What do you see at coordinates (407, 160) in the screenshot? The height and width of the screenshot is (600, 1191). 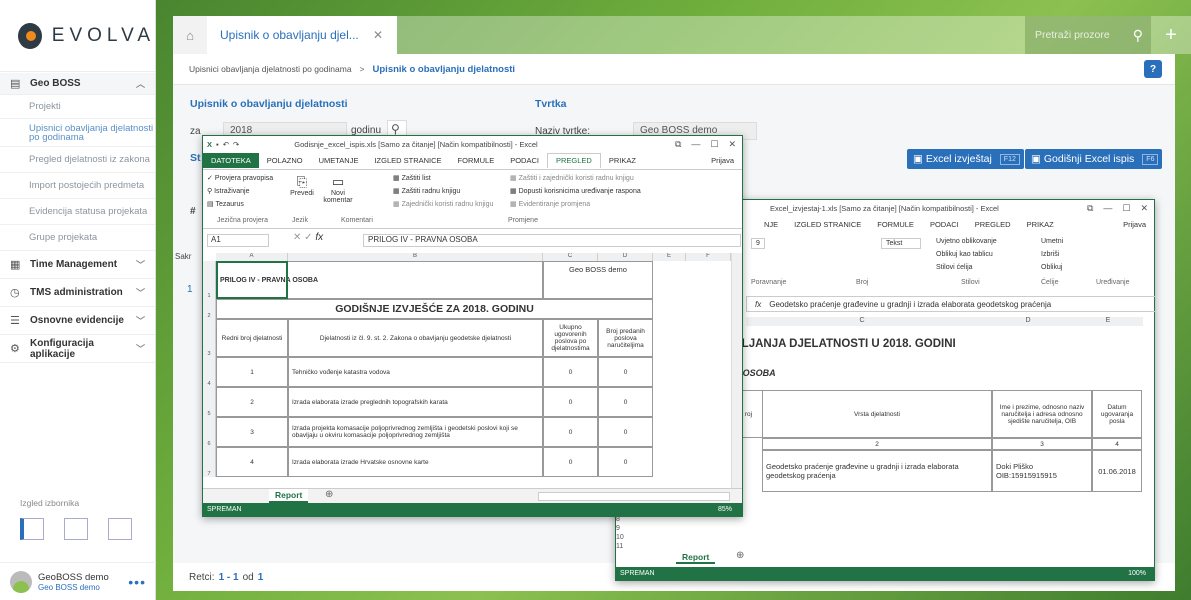 I see `xl1-tab-izgled: IZGLED STRANICE` at bounding box center [407, 160].